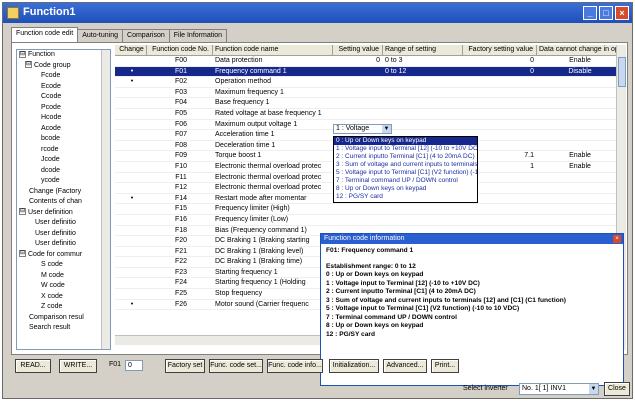 The image size is (635, 401). What do you see at coordinates (63, 87) in the screenshot?
I see `tree-item: Ecode` at bounding box center [63, 87].